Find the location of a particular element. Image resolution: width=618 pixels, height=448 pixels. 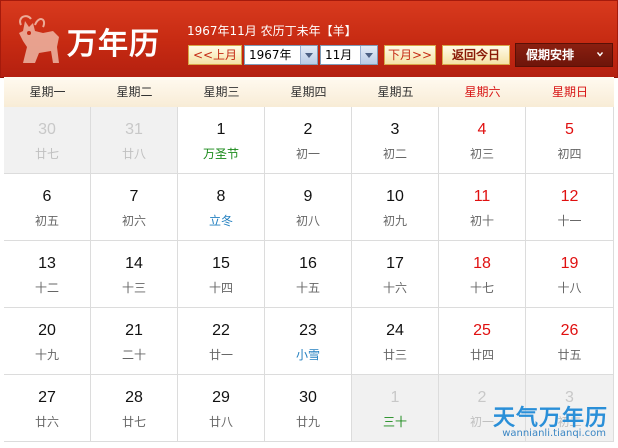

day-number: 18 is located at coordinates (482, 263).